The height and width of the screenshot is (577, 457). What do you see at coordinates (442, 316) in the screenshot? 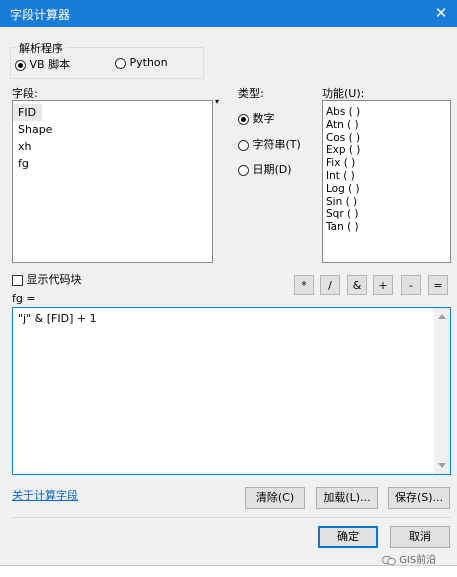
I see `scroll-up-icon` at bounding box center [442, 316].